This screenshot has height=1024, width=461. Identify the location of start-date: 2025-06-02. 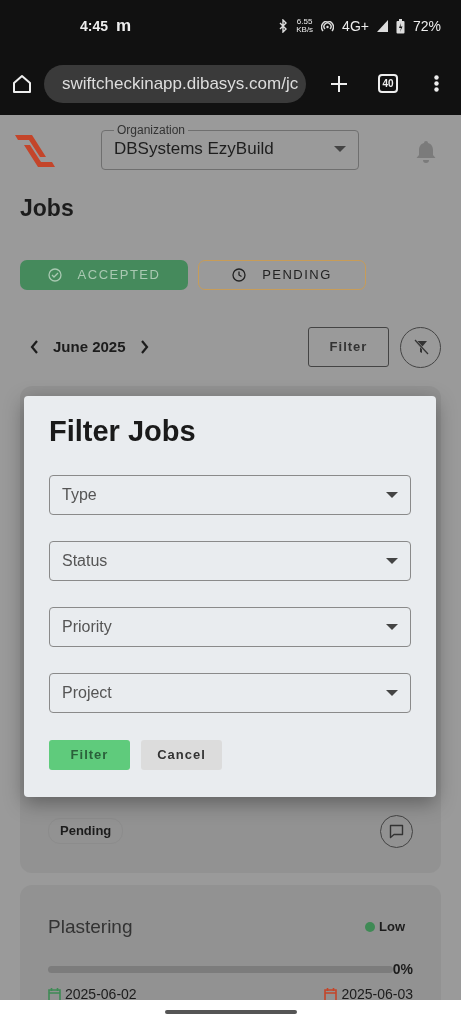
(101, 992).